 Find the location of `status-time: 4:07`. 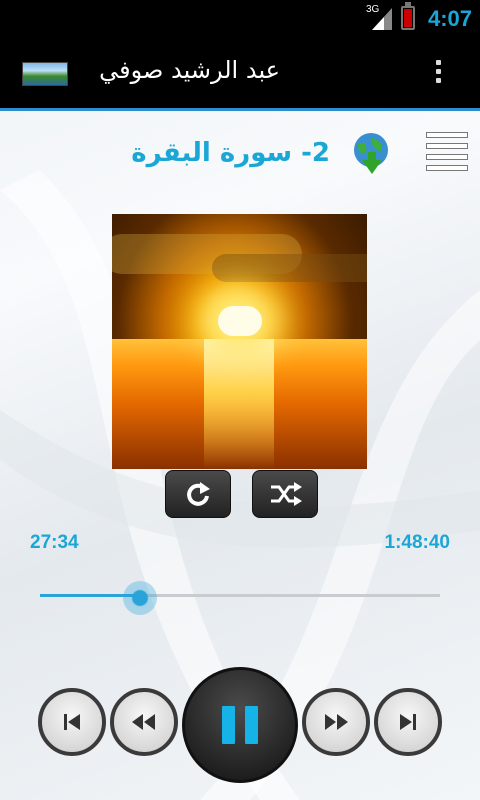

status-time: 4:07 is located at coordinates (449, 18).